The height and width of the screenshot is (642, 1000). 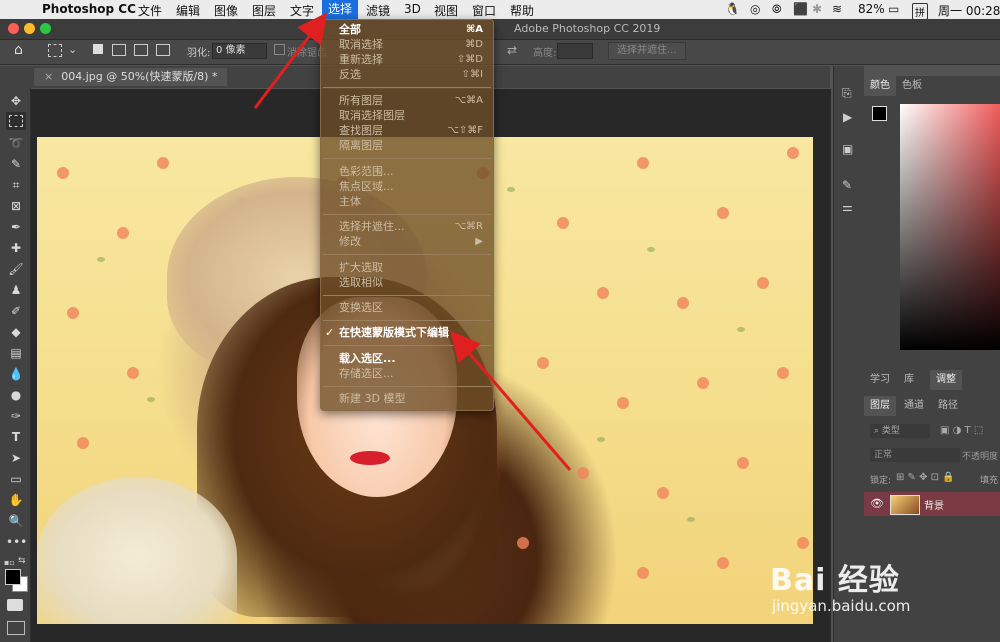 What do you see at coordinates (226, 10) in the screenshot?
I see `menu-image: 图像` at bounding box center [226, 10].